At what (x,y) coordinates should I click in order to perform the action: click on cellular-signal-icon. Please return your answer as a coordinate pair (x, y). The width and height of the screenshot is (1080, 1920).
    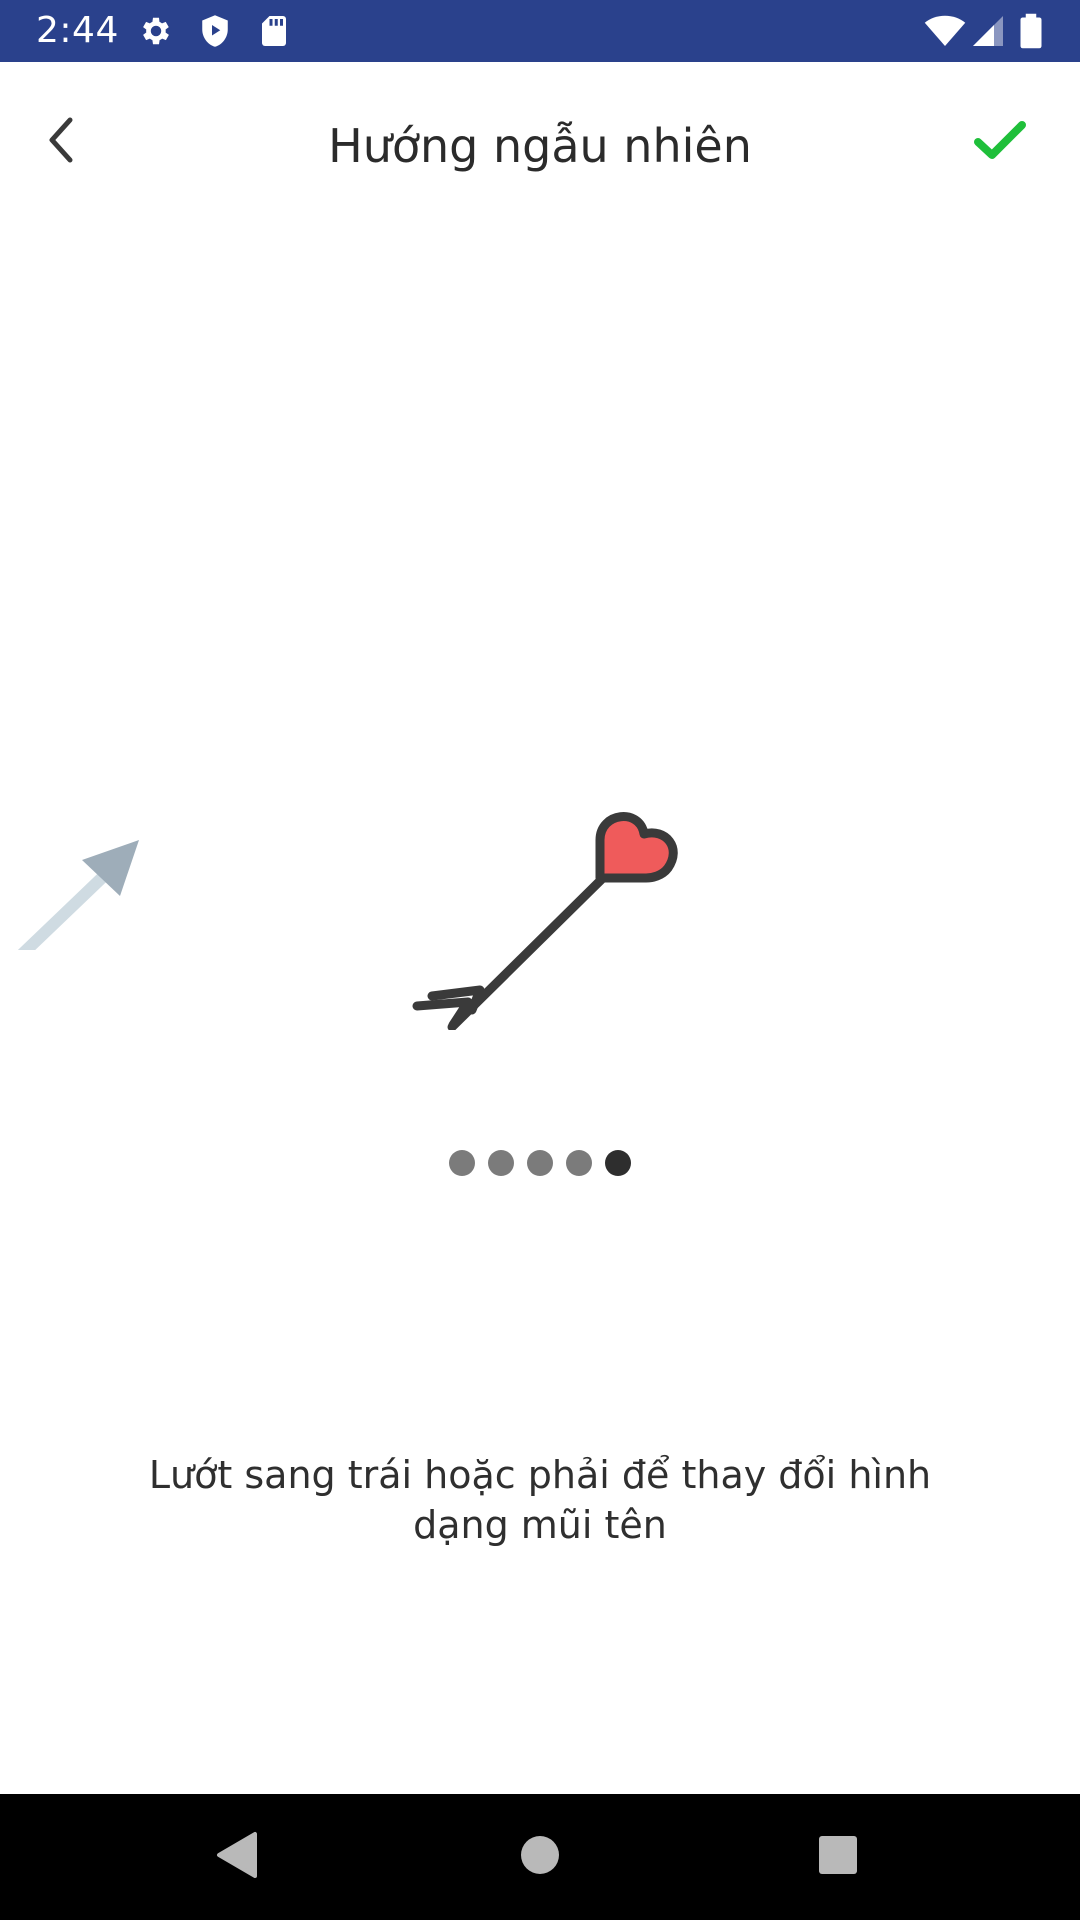
    Looking at the image, I should click on (988, 31).